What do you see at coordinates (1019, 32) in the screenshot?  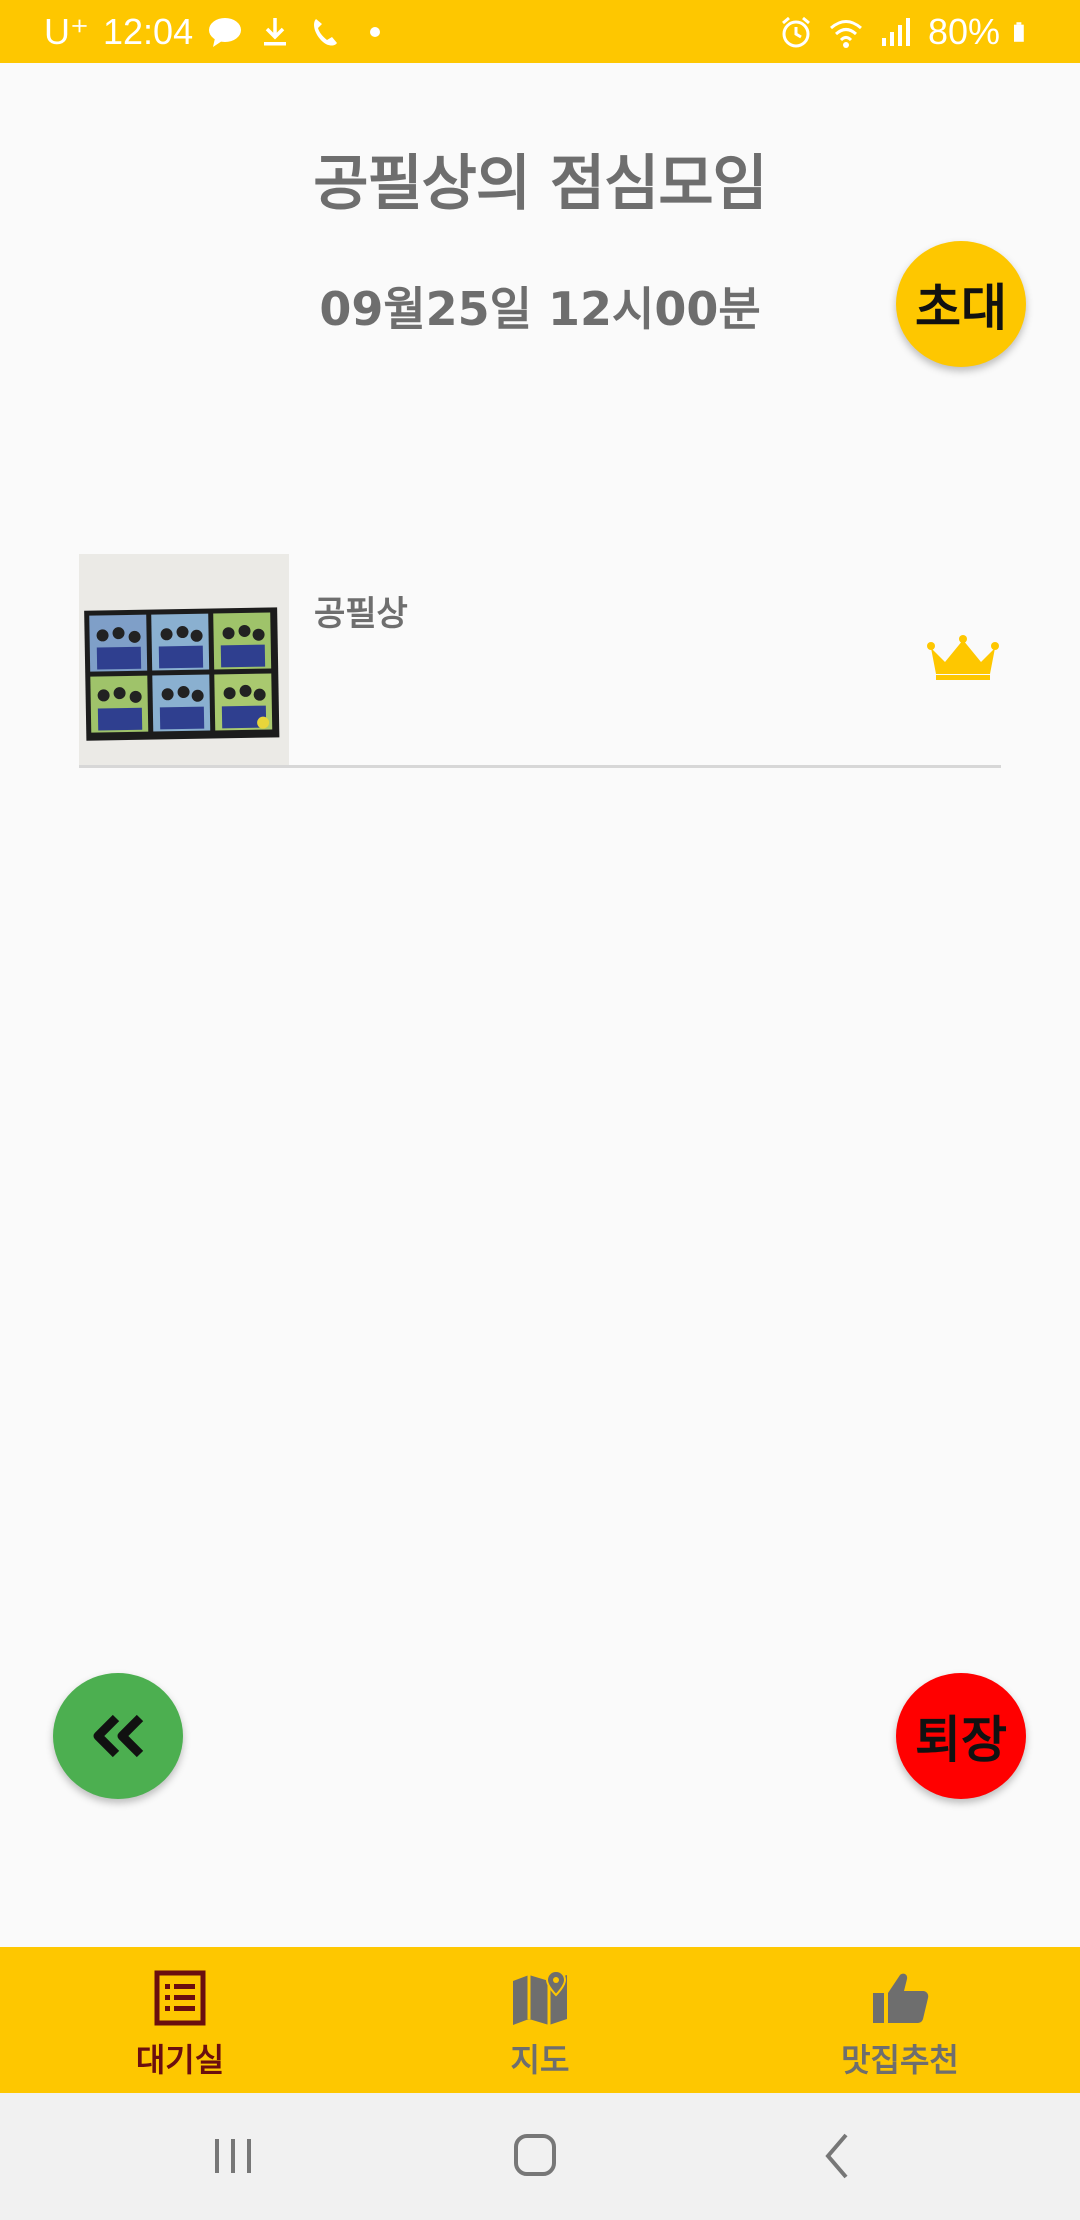 I see `battery-icon` at bounding box center [1019, 32].